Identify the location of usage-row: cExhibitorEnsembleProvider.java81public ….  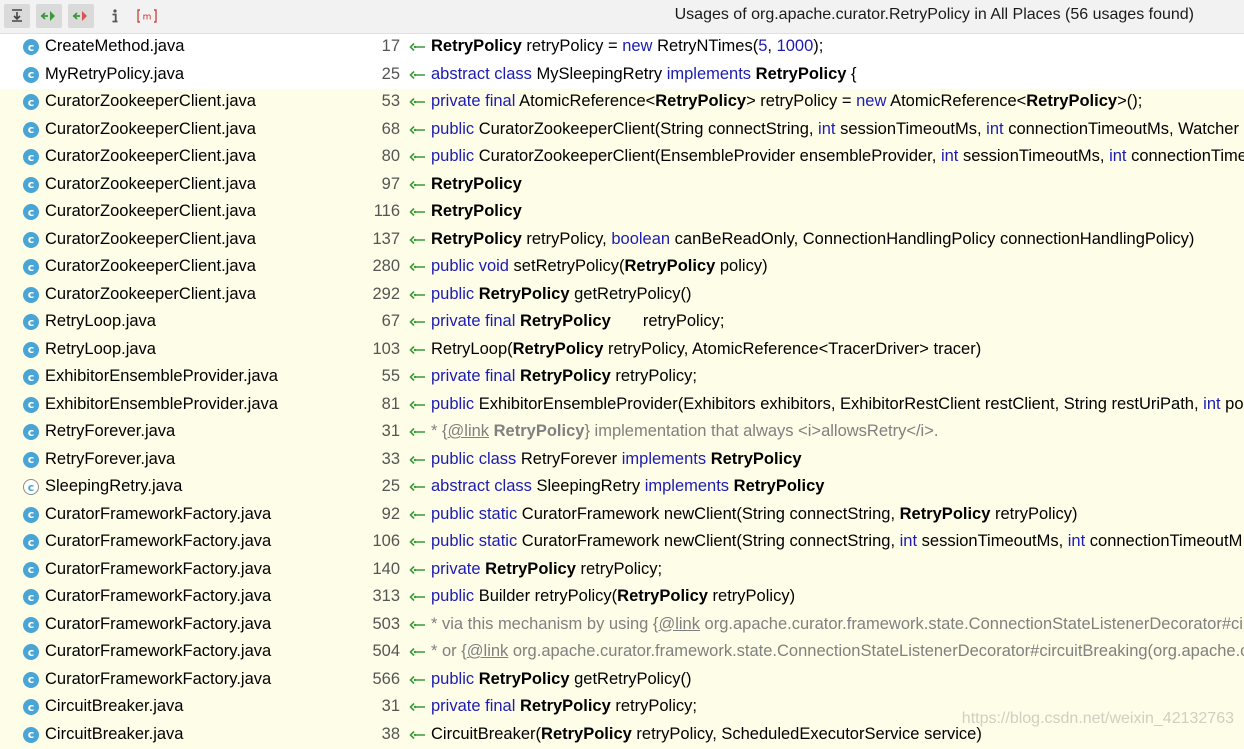
(622, 406).